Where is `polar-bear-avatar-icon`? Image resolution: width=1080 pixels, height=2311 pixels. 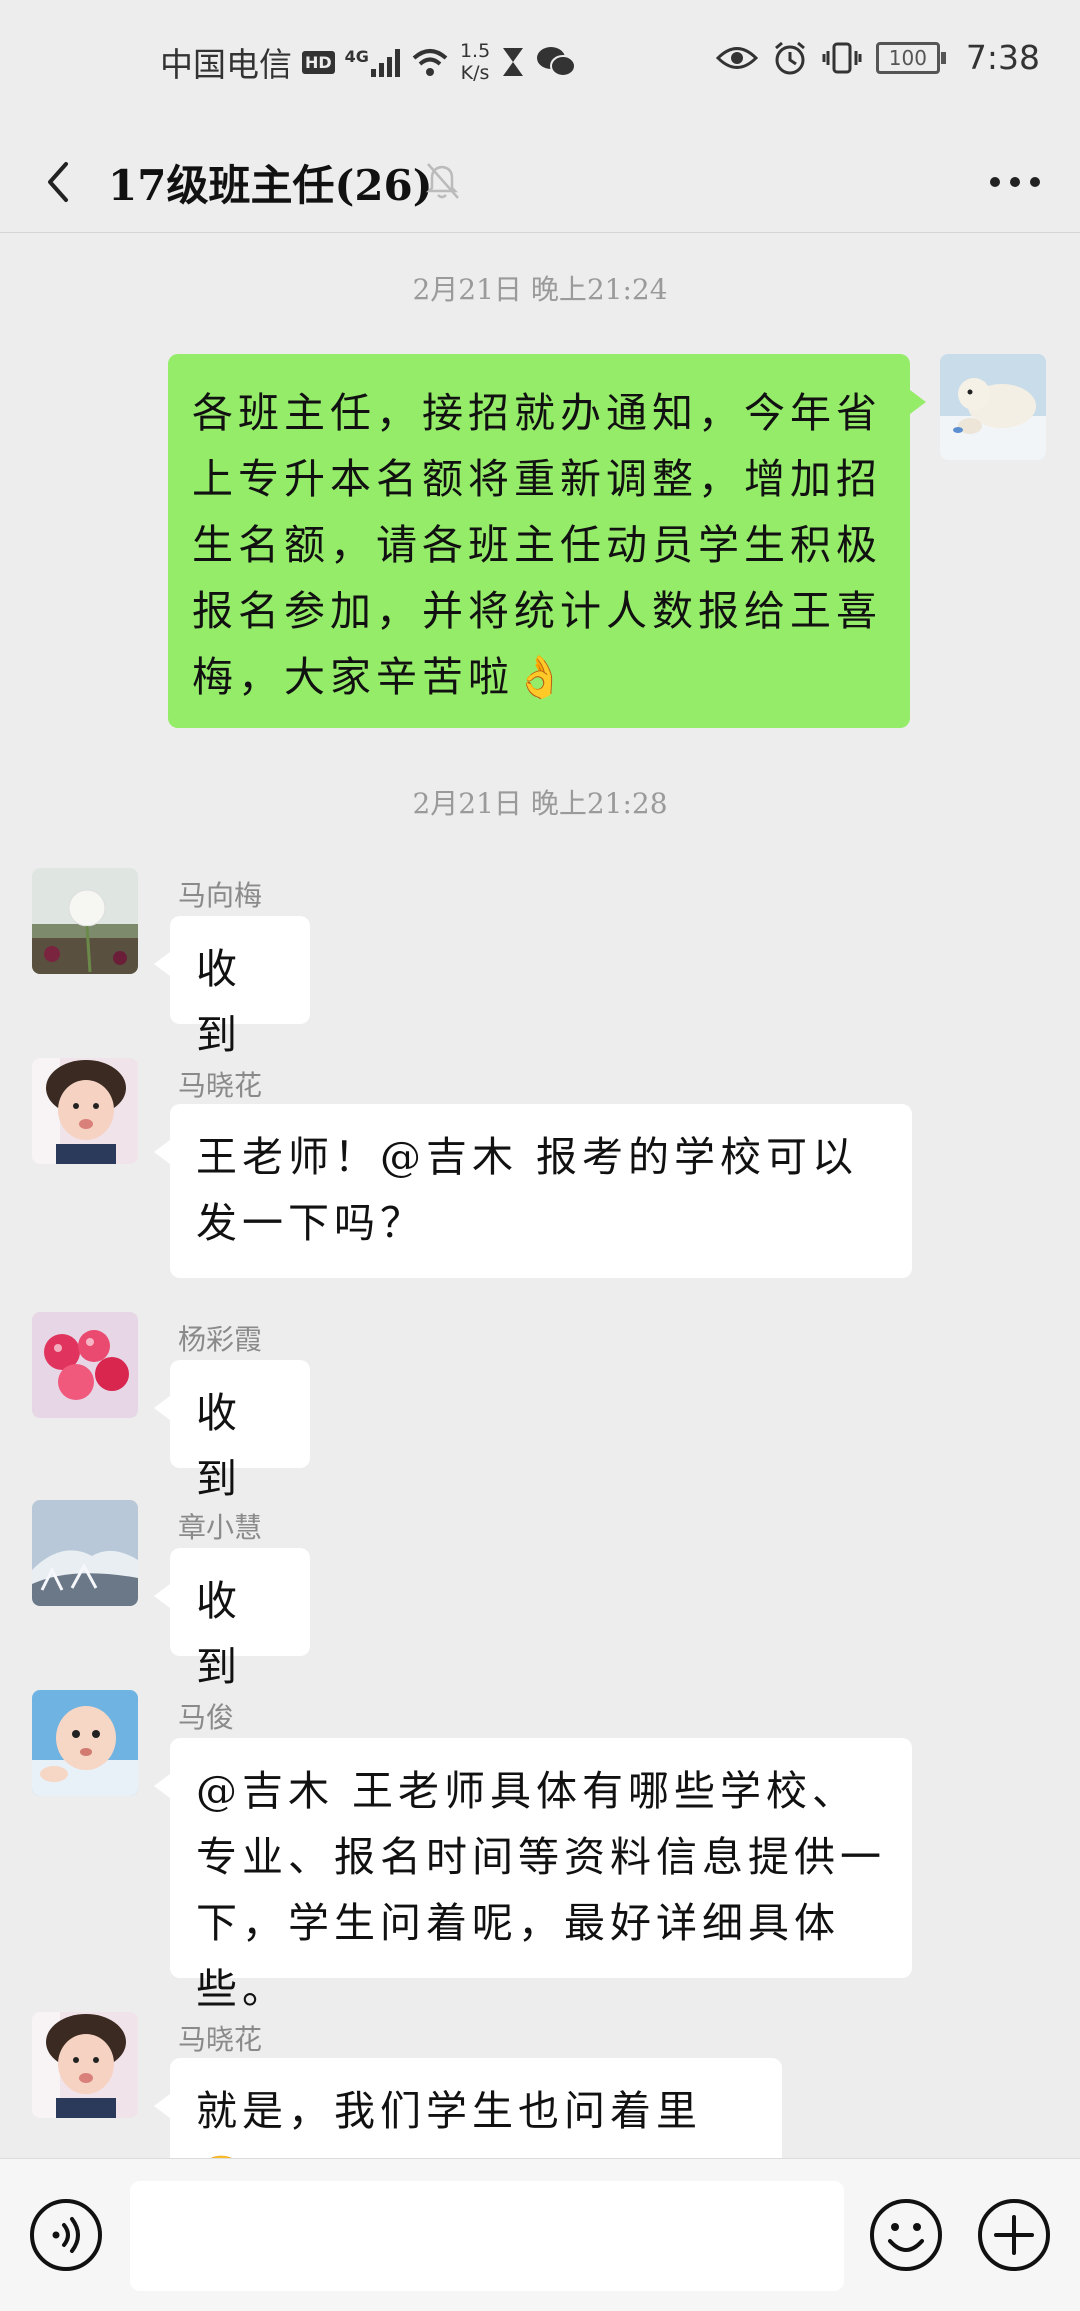 polar-bear-avatar-icon is located at coordinates (993, 407).